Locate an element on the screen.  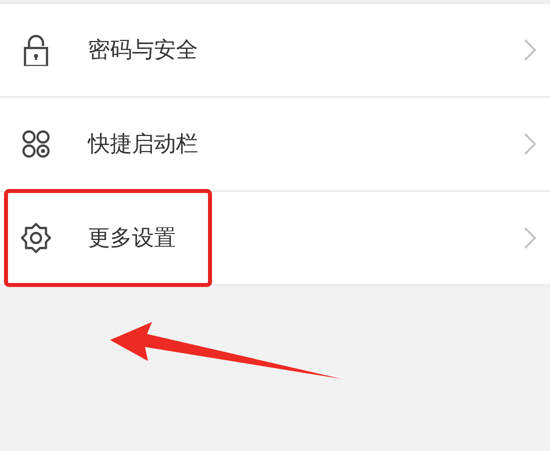
grid-icon is located at coordinates (36, 144).